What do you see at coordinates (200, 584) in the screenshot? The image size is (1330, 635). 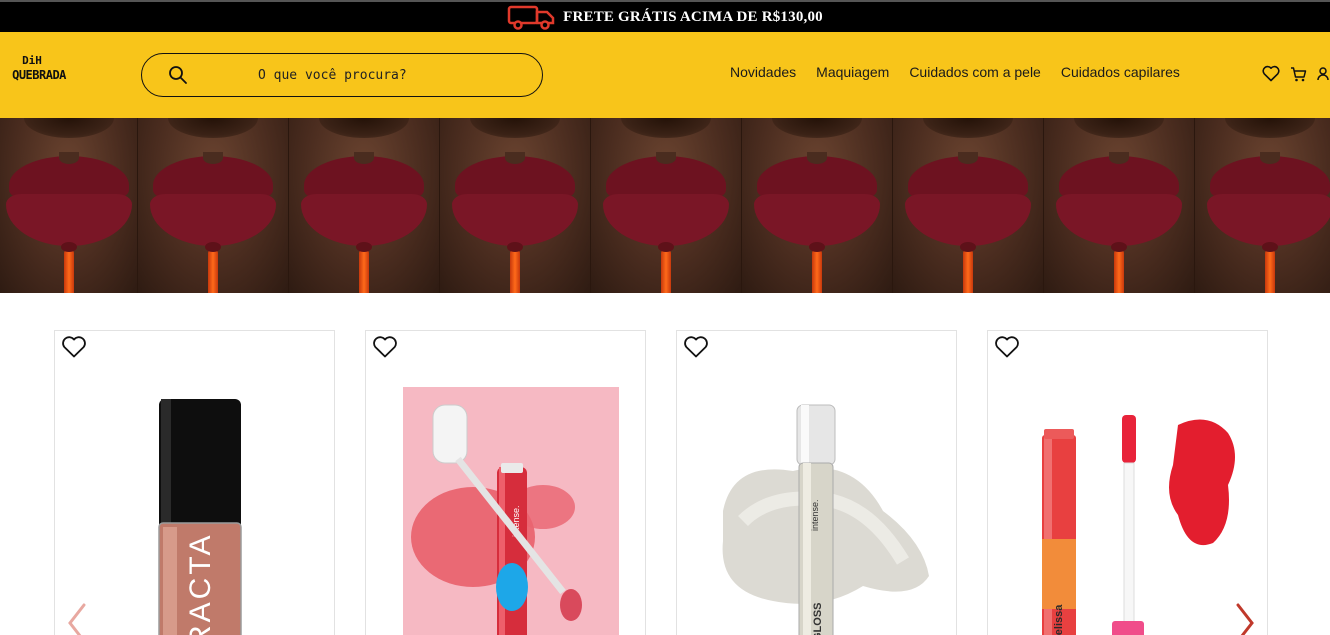 I see `product-brand-text: RACTA` at bounding box center [200, 584].